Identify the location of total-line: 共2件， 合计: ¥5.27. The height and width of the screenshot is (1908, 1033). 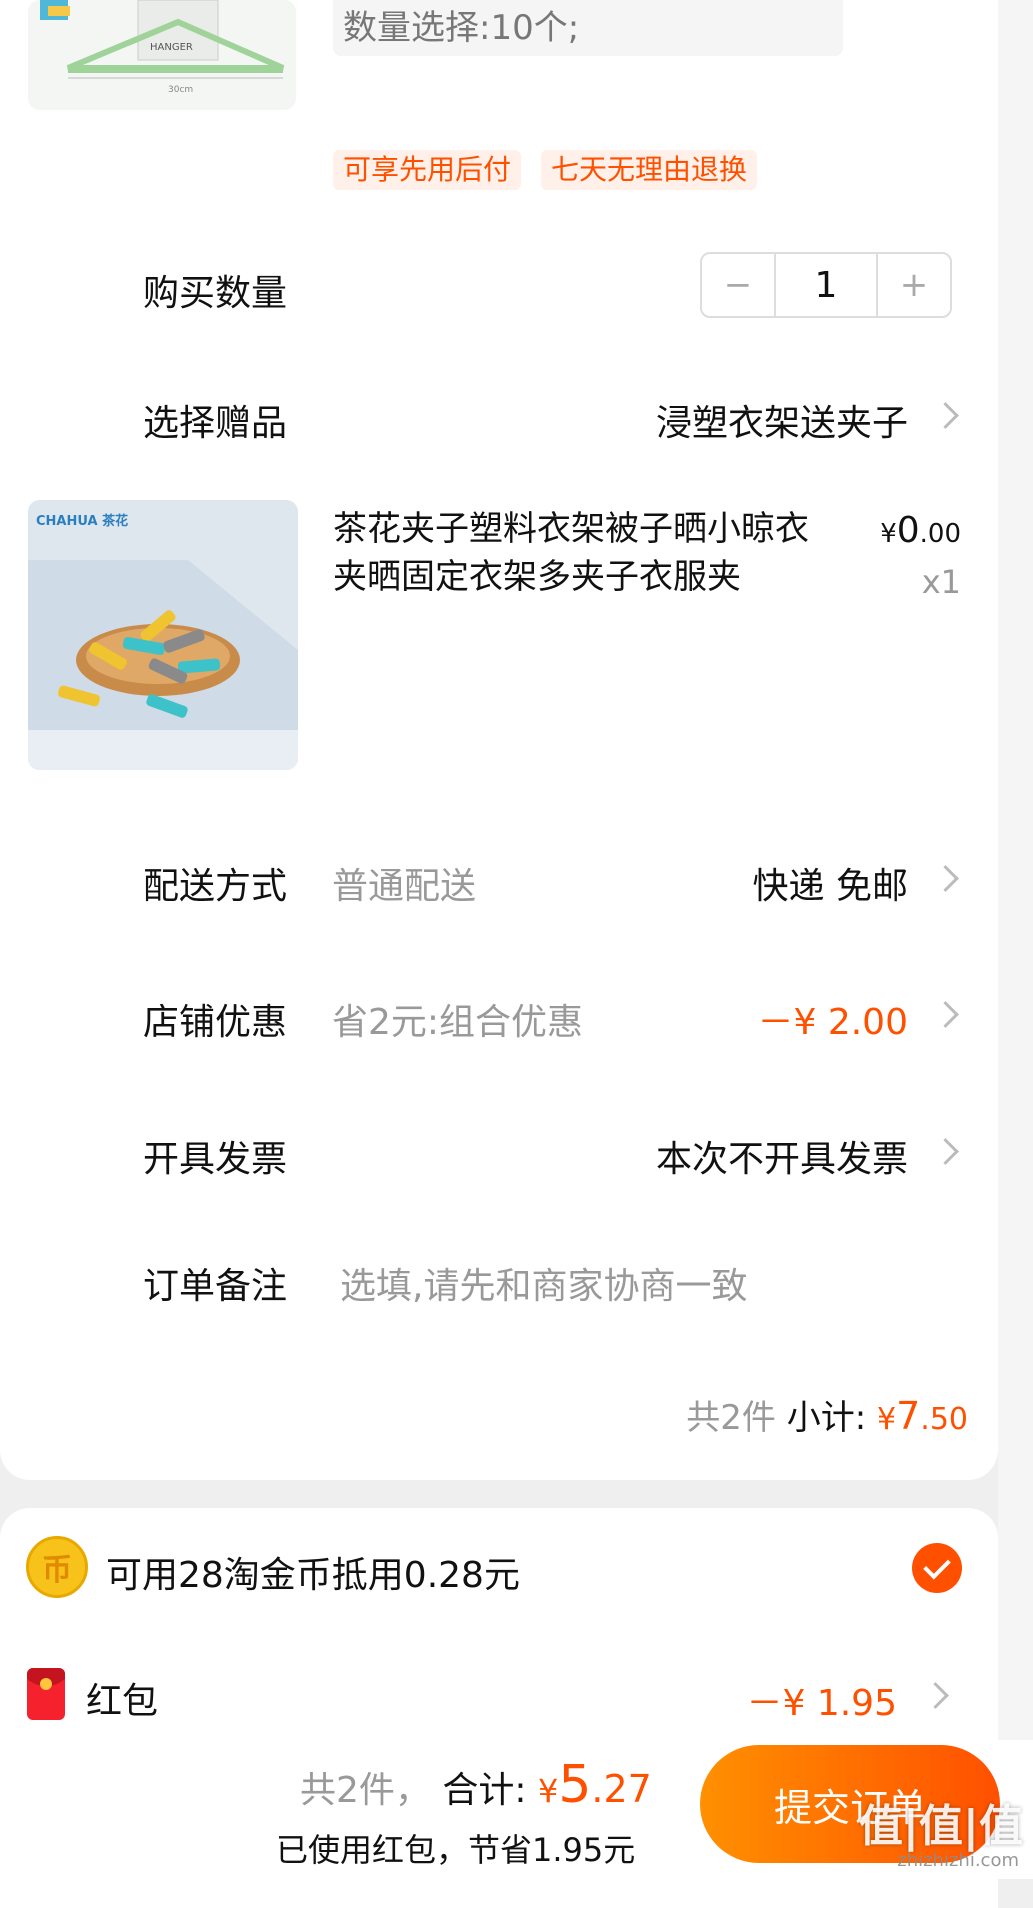
(476, 1785).